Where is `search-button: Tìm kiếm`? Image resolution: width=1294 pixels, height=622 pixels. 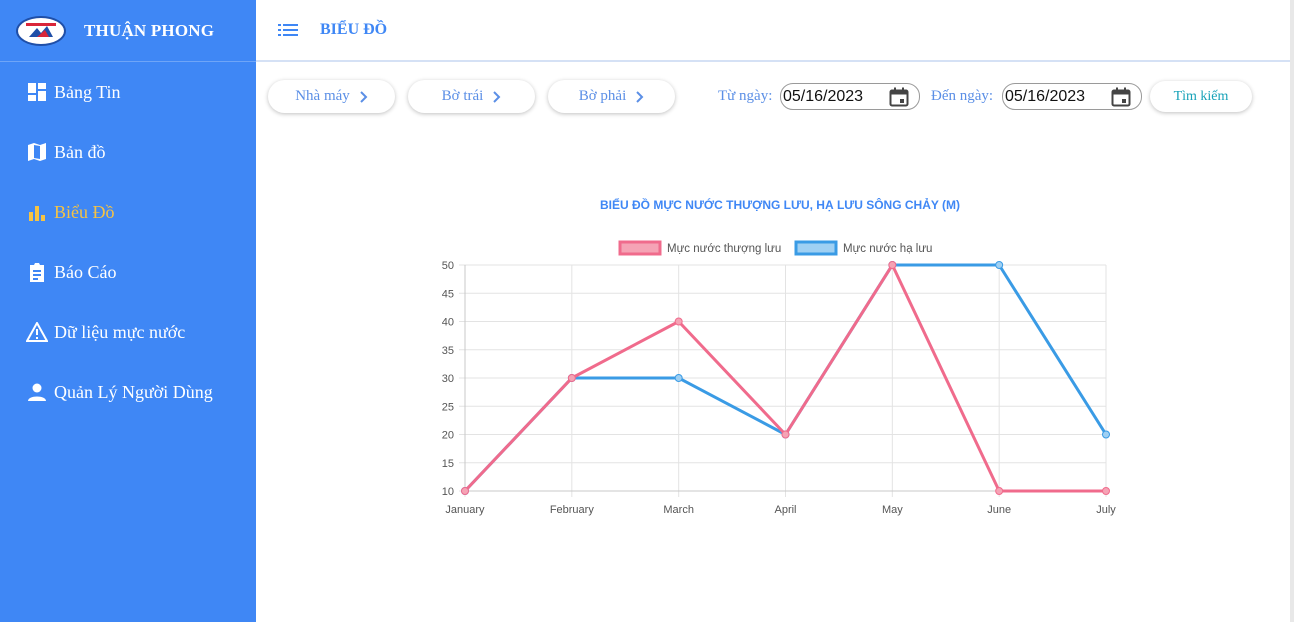
search-button: Tìm kiếm is located at coordinates (1201, 96).